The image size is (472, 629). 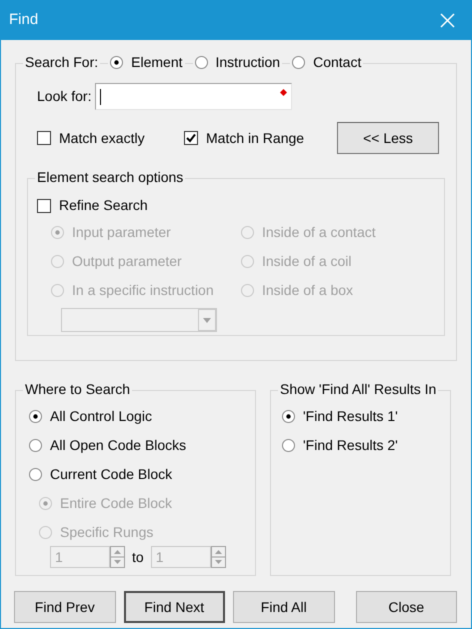 What do you see at coordinates (156, 62) in the screenshot?
I see `option-label: Element` at bounding box center [156, 62].